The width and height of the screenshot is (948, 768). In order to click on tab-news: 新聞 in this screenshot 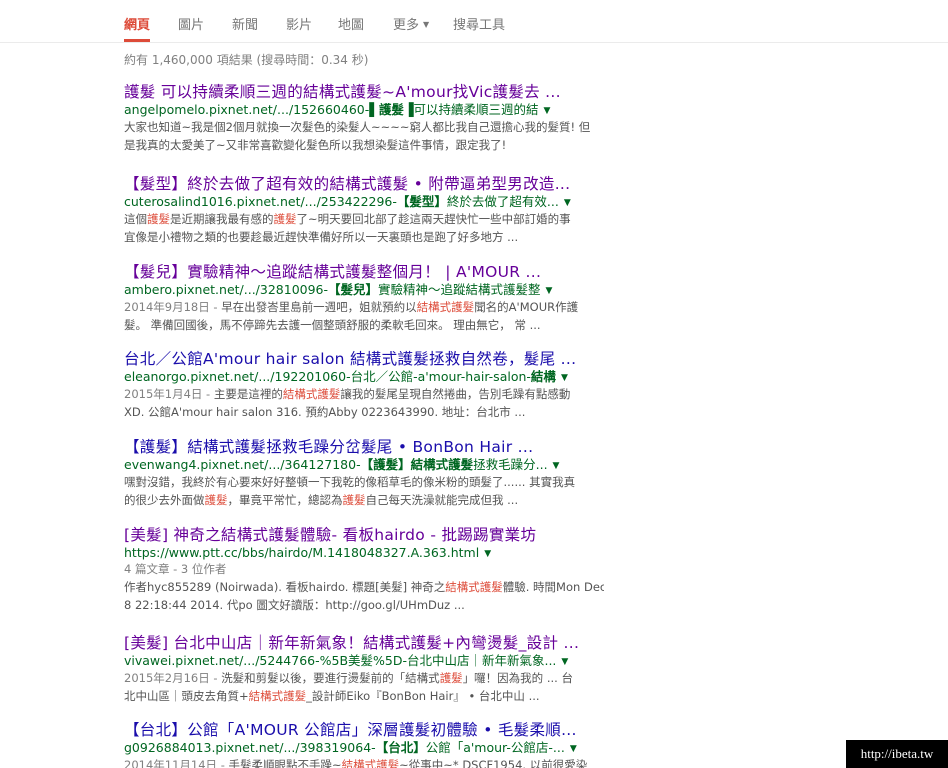, I will do `click(245, 28)`.